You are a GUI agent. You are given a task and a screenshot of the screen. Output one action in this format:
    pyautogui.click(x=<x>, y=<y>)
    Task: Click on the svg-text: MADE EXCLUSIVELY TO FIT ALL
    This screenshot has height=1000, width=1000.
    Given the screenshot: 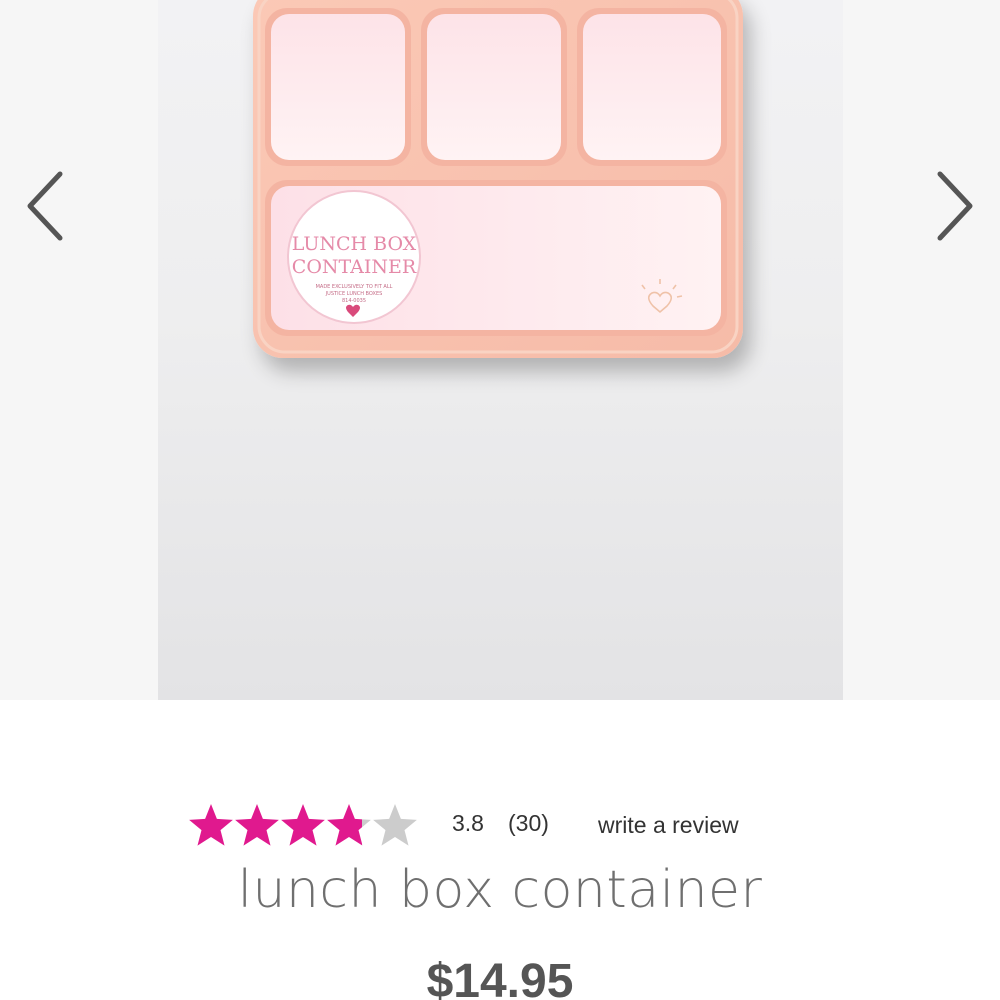 What is the action you would take?
    pyautogui.click(x=354, y=287)
    